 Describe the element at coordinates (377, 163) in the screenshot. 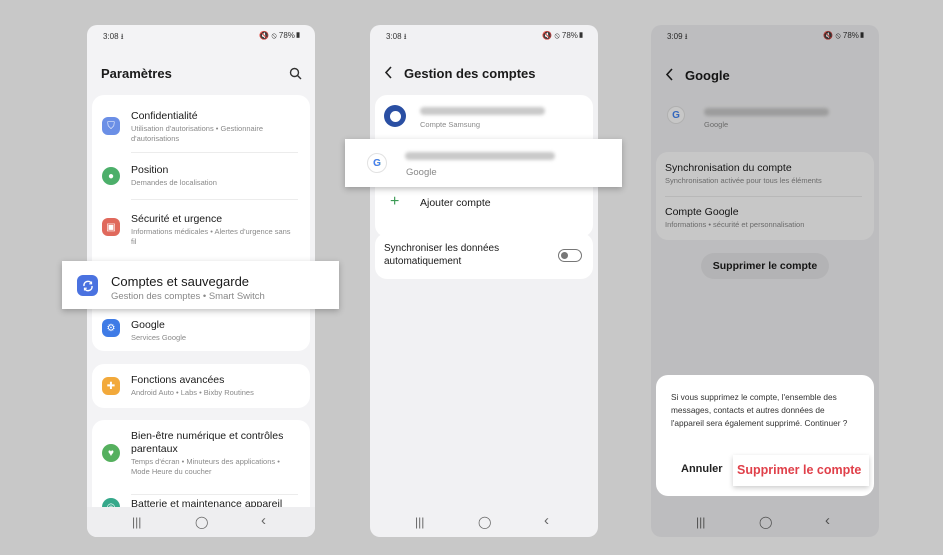

I see `google-icon: G` at that location.